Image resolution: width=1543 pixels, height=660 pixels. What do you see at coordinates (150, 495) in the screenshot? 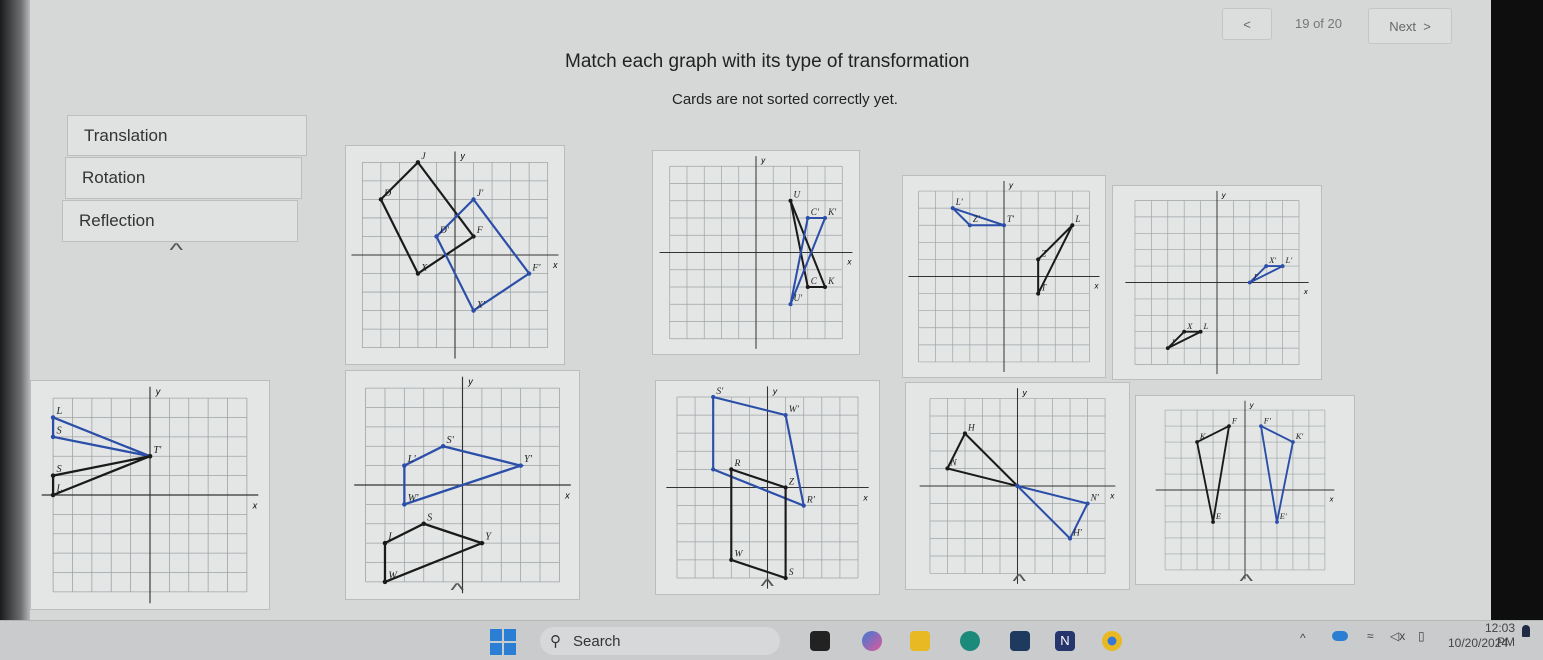
I see `graph-card-5: x y L S T' S L` at bounding box center [150, 495].